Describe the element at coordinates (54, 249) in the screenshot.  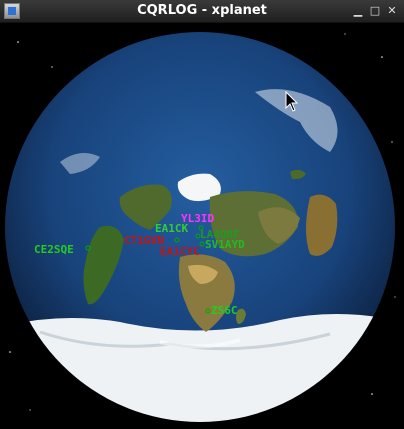
I see `station-label-ce2sqe: CE2SQE` at that location.